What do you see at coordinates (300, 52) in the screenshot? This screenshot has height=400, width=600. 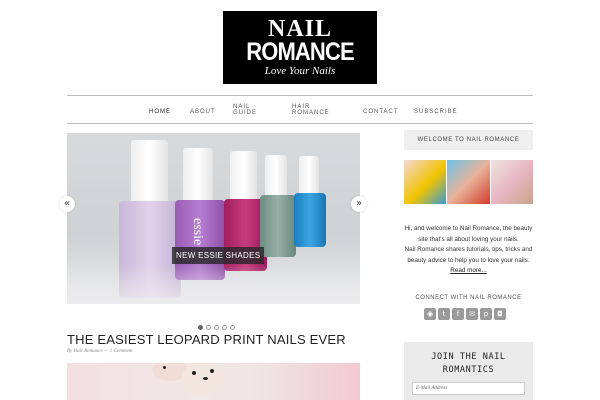 I see `logo-line-2: ROMANCE` at bounding box center [300, 52].